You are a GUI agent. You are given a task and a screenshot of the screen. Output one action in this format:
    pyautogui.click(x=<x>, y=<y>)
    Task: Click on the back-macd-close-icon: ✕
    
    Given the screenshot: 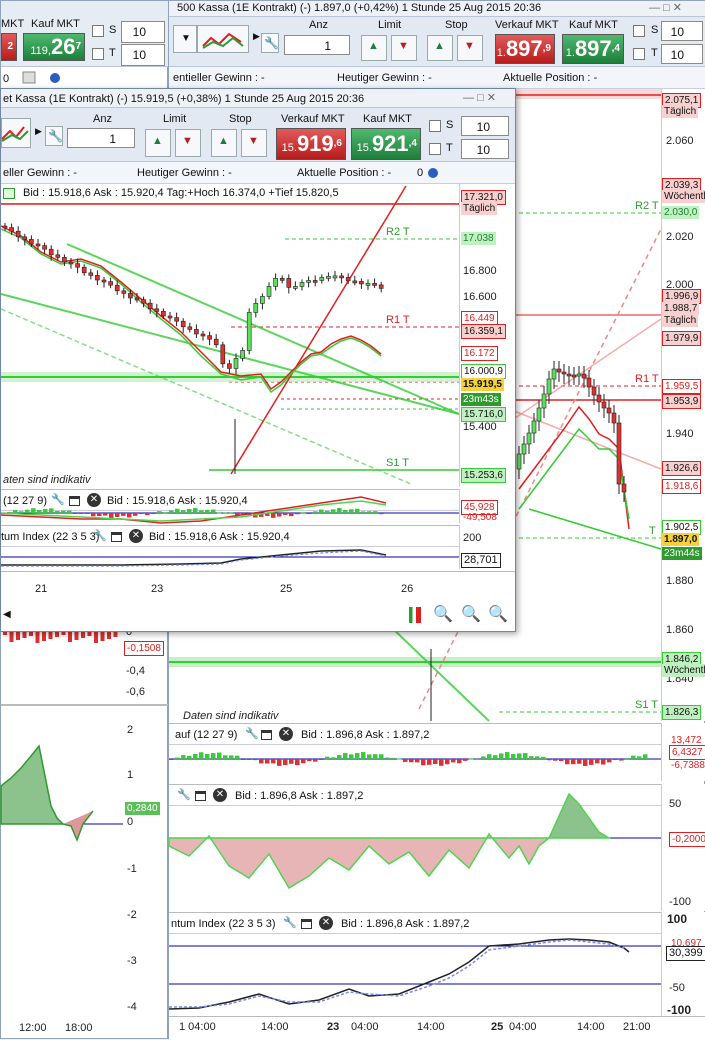 What is the action you would take?
    pyautogui.click(x=286, y=734)
    